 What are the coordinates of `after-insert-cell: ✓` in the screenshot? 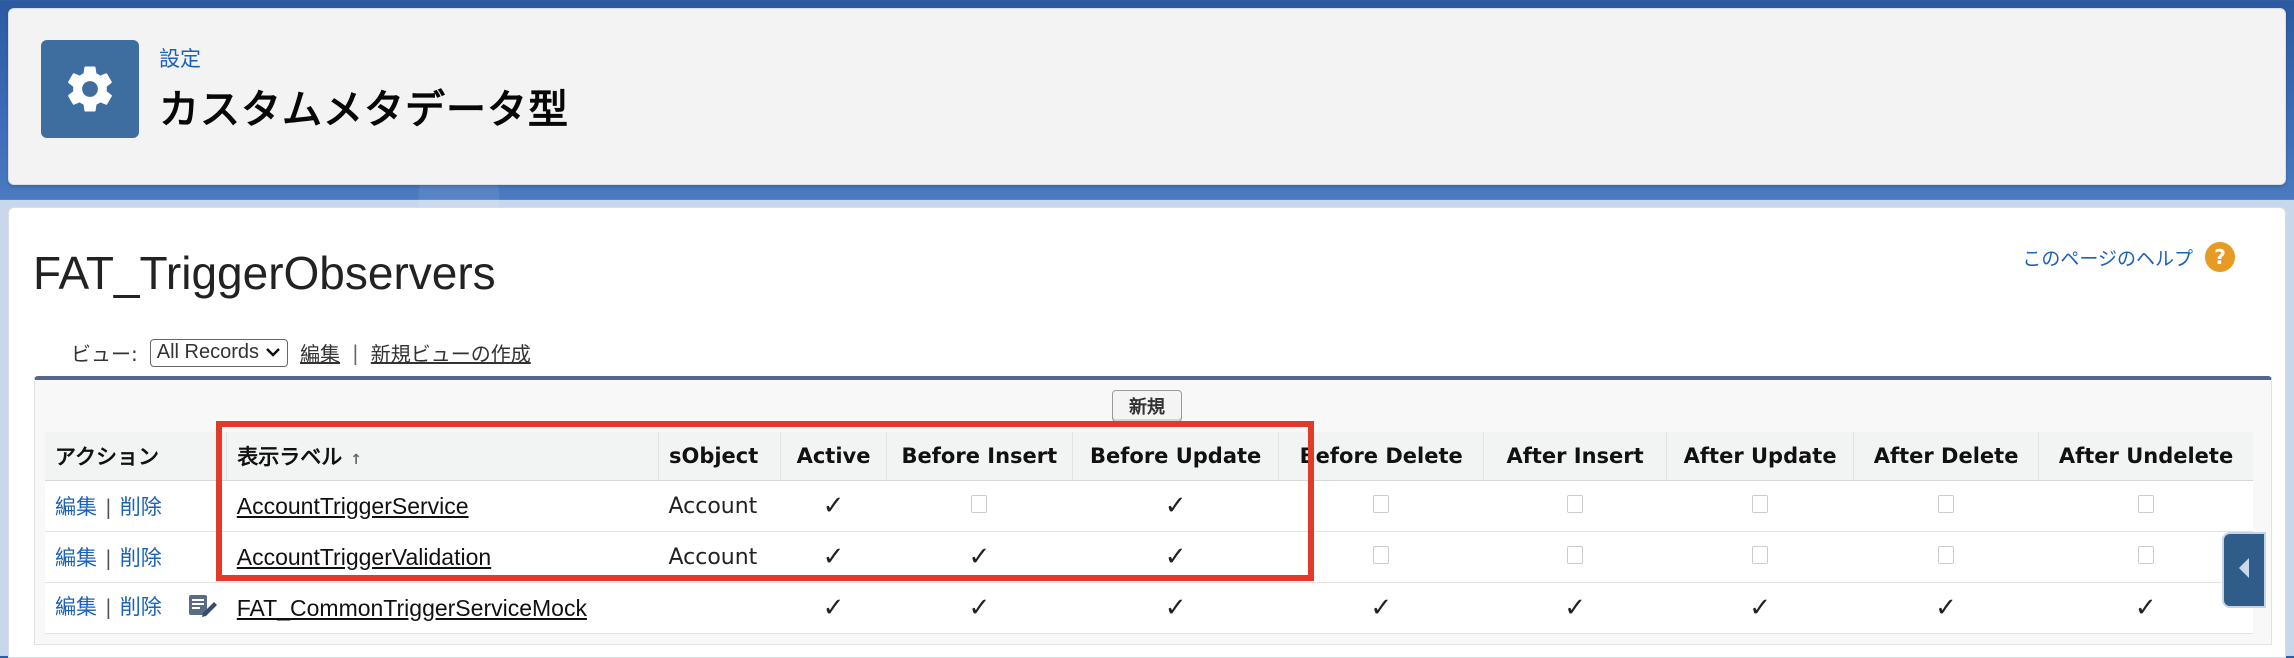 It's located at (1575, 608).